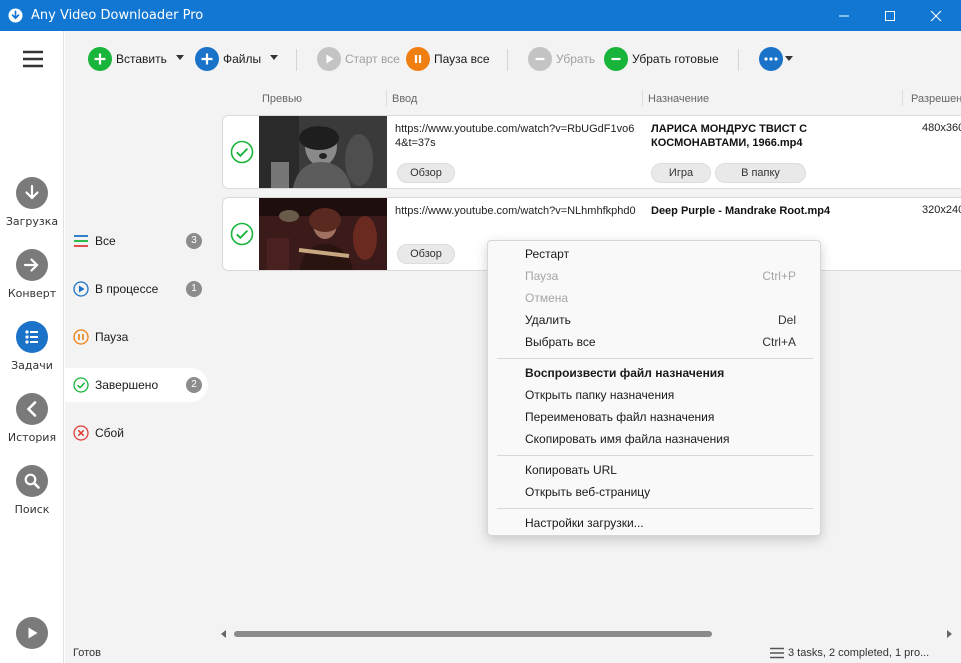  Describe the element at coordinates (571, 470) in the screenshot. I see `menu-item-label: Копировать URL` at that location.